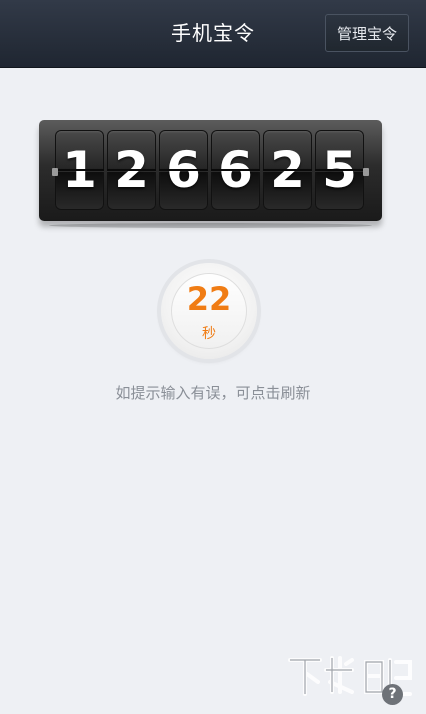  What do you see at coordinates (55, 172) in the screenshot?
I see `left-hinge` at bounding box center [55, 172].